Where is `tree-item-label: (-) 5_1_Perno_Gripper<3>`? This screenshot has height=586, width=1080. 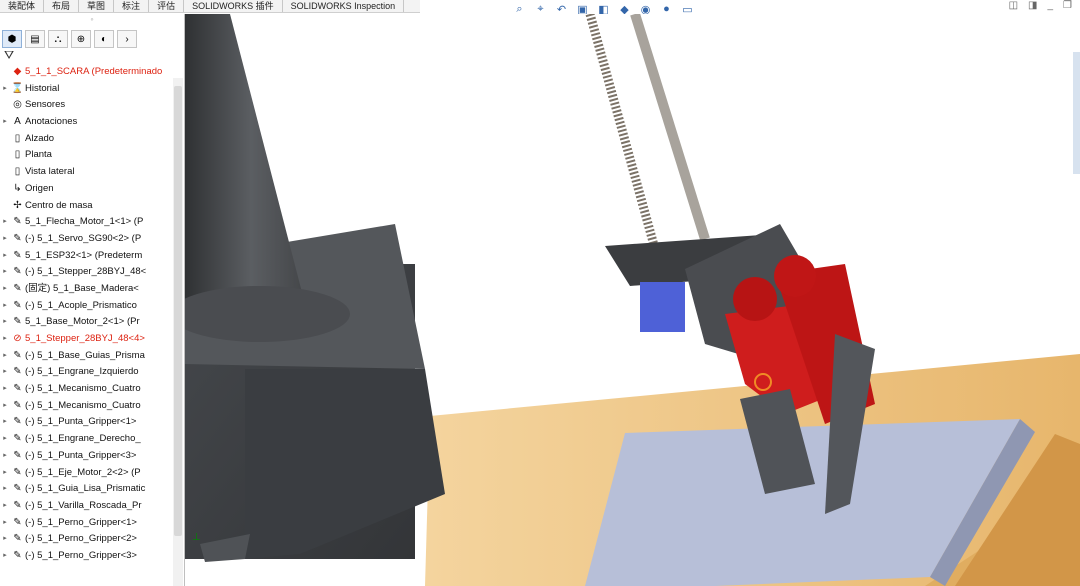 tree-item-label: (-) 5_1_Perno_Gripper<3> is located at coordinates (81, 555).